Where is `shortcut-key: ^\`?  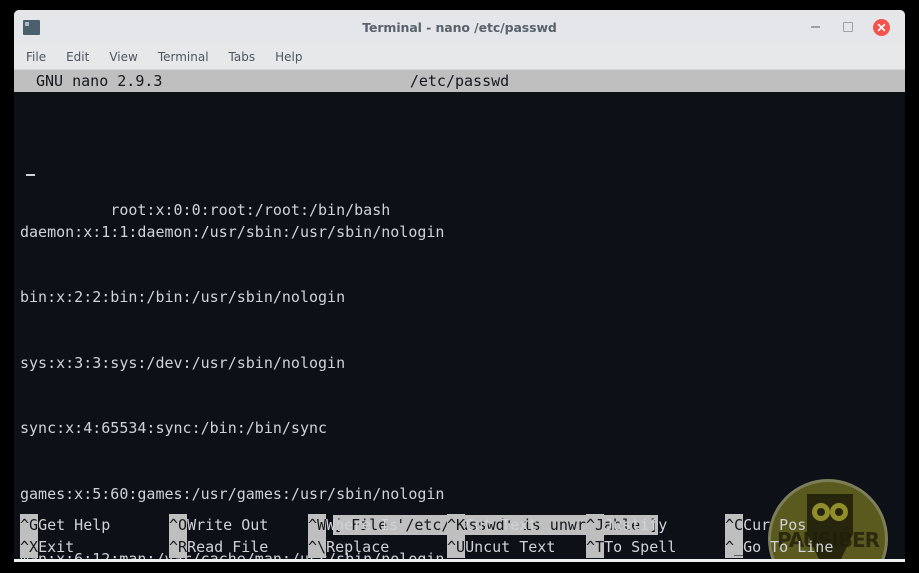 shortcut-key: ^\ is located at coordinates (317, 547).